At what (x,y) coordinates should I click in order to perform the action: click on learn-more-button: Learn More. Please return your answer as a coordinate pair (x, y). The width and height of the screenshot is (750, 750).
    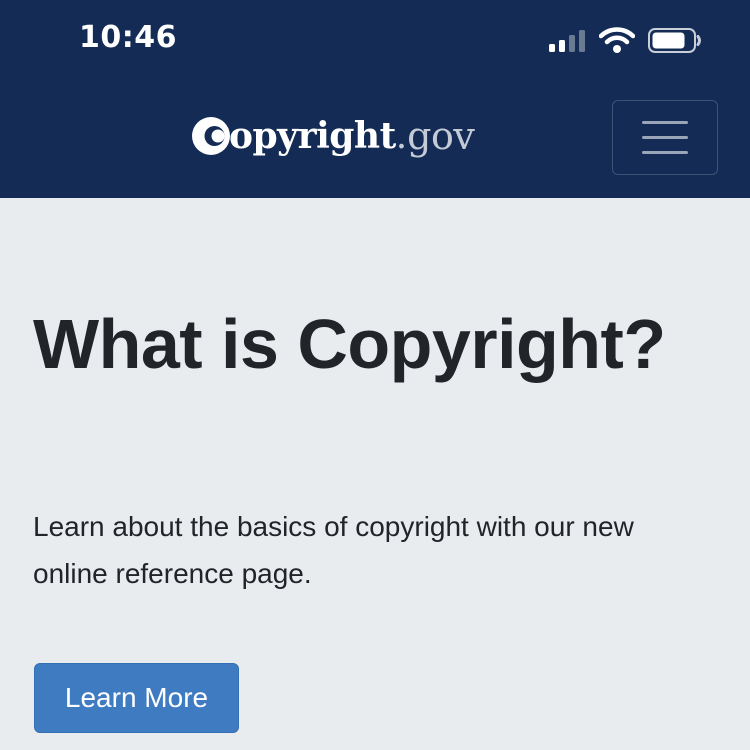
    Looking at the image, I should click on (136, 698).